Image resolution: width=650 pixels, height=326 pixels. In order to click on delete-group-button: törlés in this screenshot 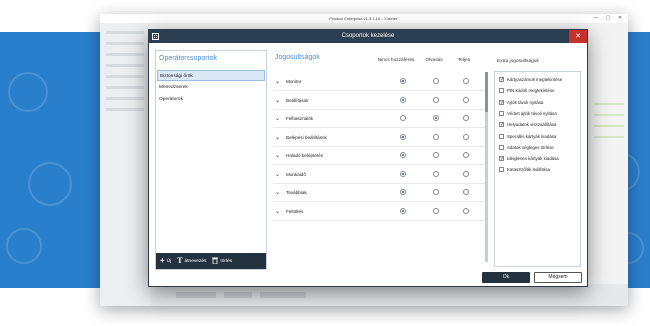, I will do `click(222, 261)`.